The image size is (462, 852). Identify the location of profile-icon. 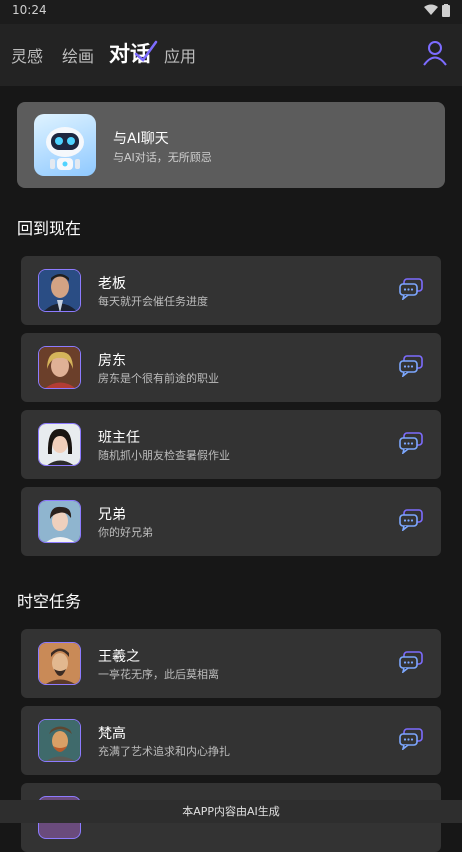
(435, 53).